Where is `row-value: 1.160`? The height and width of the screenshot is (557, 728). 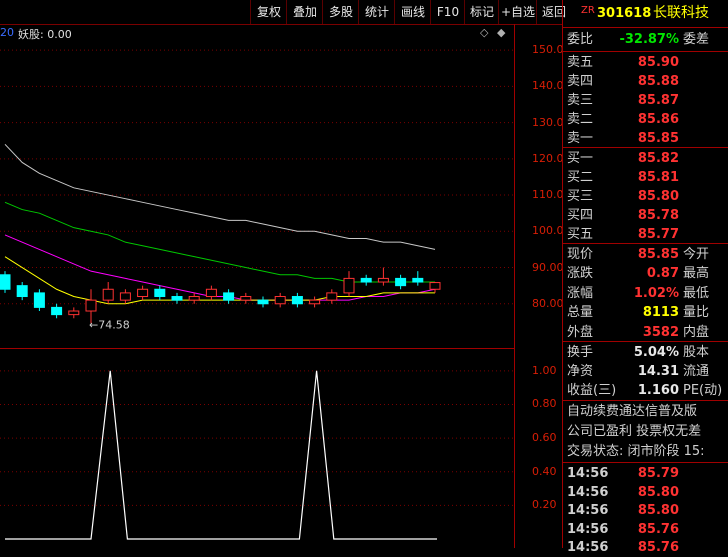 row-value: 1.160 is located at coordinates (658, 390).